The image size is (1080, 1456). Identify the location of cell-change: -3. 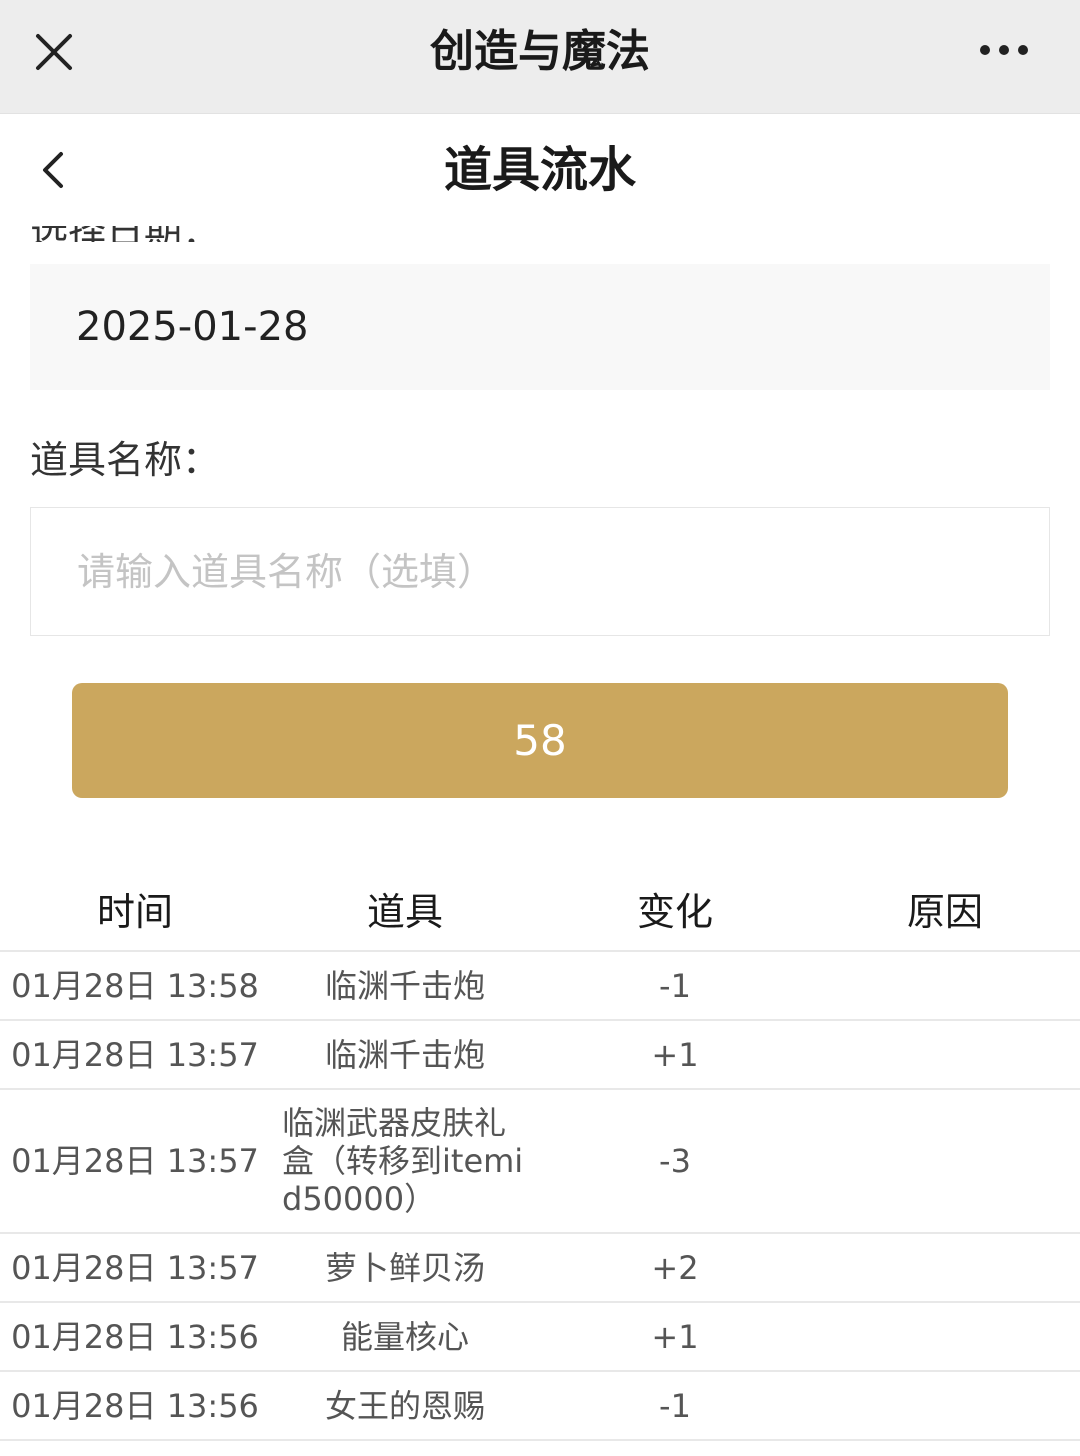
(675, 1161).